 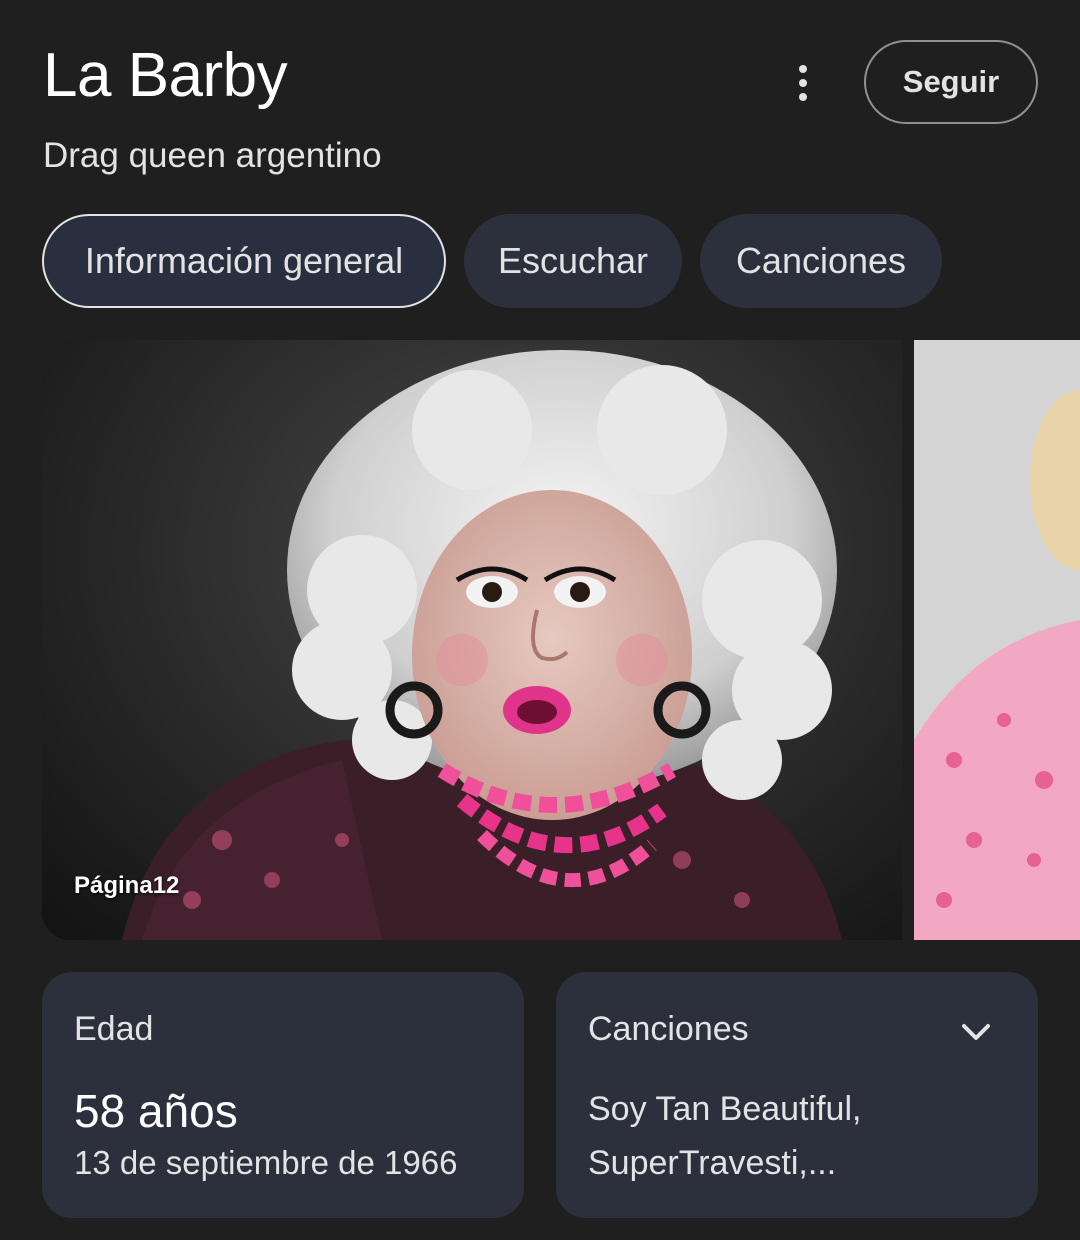 What do you see at coordinates (127, 885) in the screenshot?
I see `image-source-label: Página12` at bounding box center [127, 885].